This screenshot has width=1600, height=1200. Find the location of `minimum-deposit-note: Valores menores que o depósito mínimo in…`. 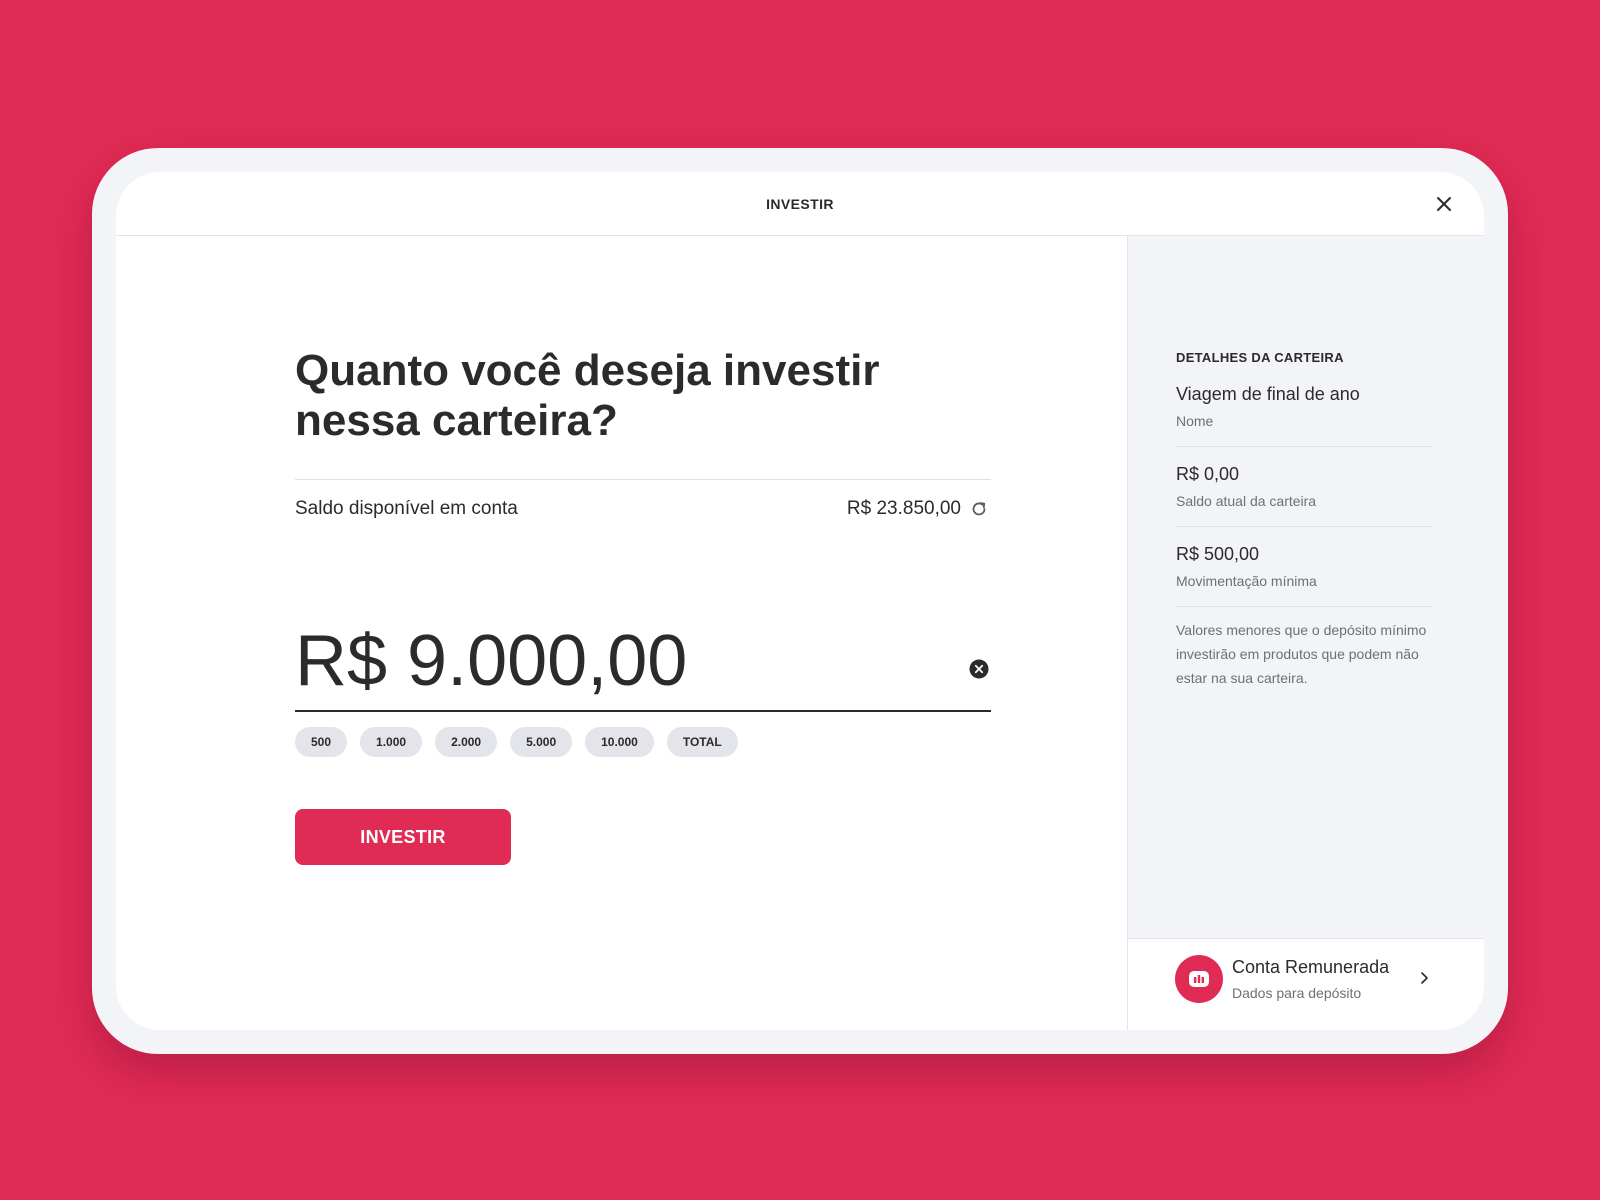

minimum-deposit-note: Valores menores que o depósito mínimo in… is located at coordinates (1301, 654).